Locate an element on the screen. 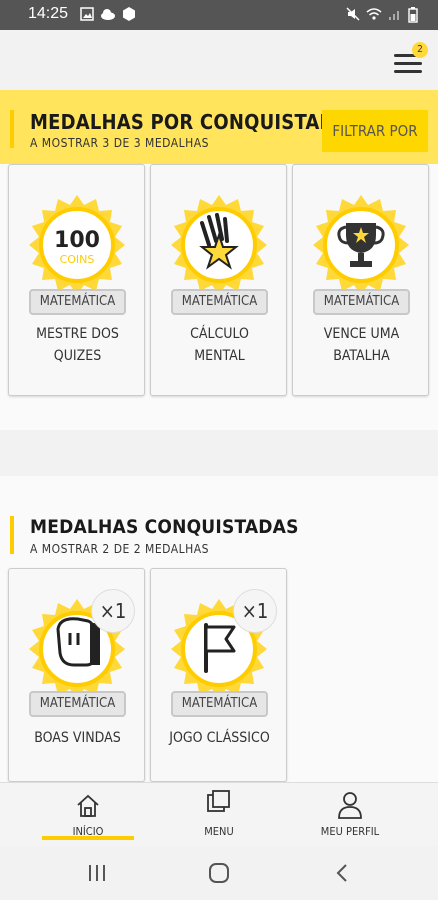 This screenshot has height=900, width=438. medal-title: BOAS VINDAS is located at coordinates (77, 738).